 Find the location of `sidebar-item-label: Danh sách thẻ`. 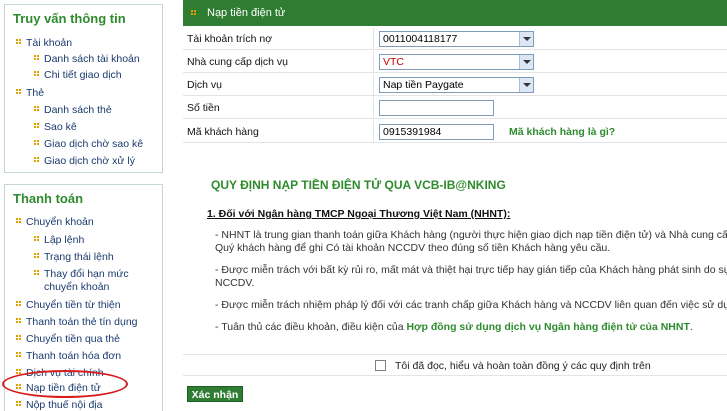

sidebar-item-label: Danh sách thẻ is located at coordinates (78, 110).